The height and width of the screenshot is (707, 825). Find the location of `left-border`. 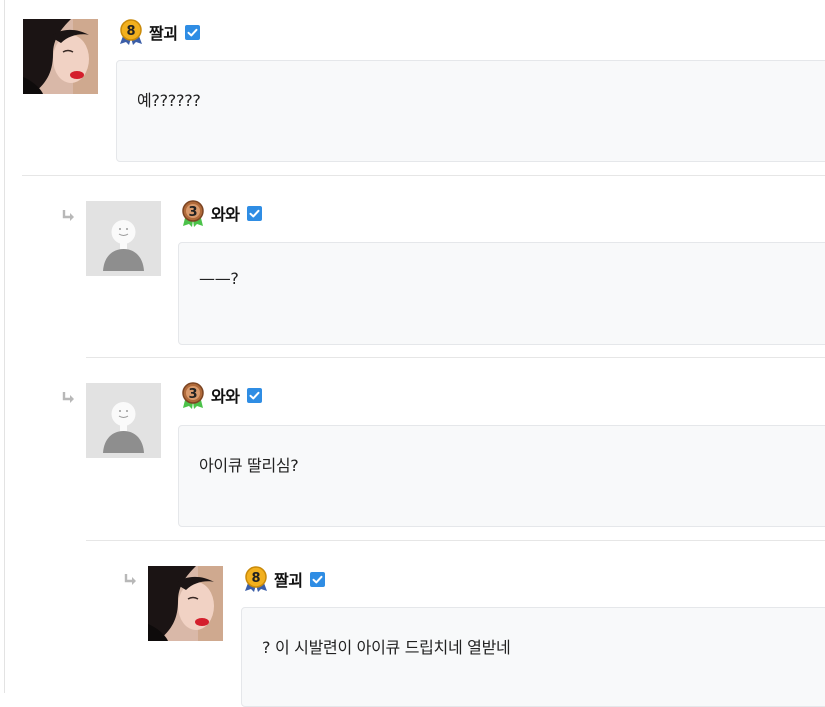

left-border is located at coordinates (4, 346).